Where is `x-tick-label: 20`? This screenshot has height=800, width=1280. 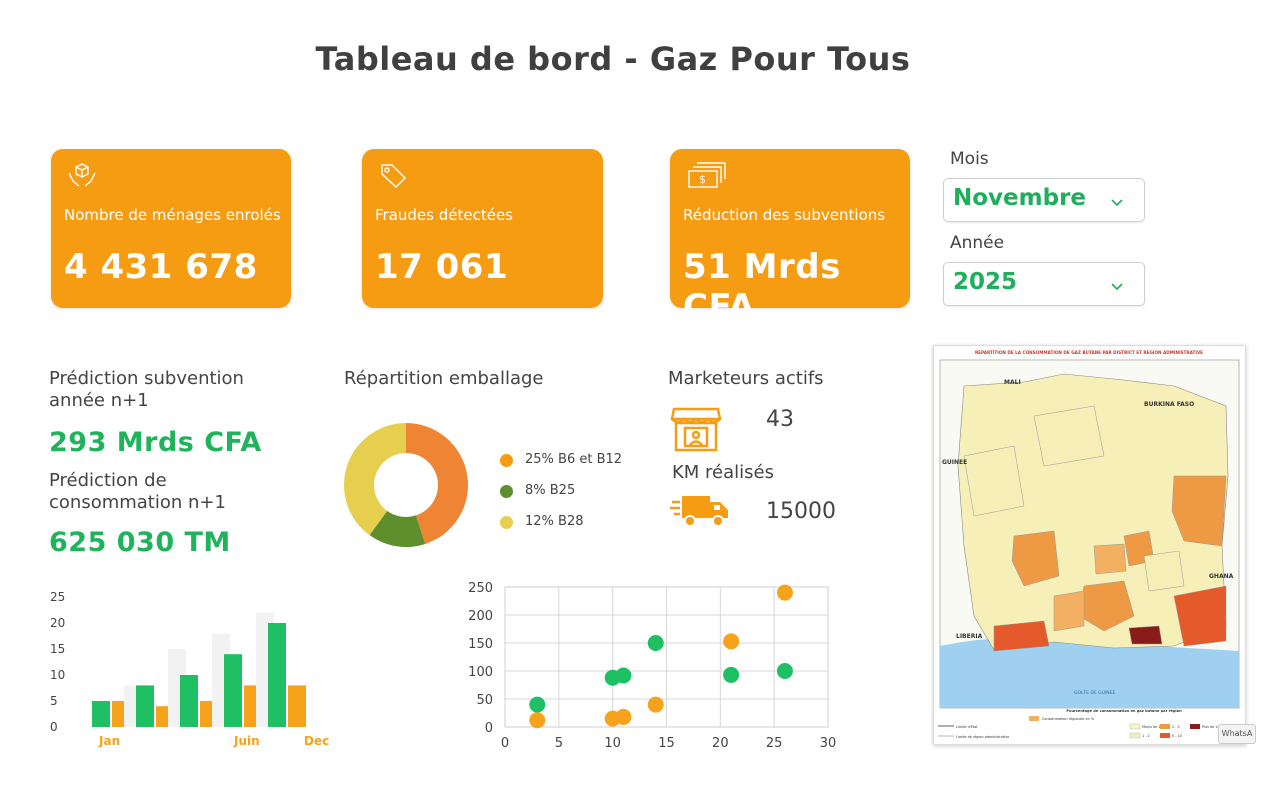 x-tick-label: 20 is located at coordinates (720, 743).